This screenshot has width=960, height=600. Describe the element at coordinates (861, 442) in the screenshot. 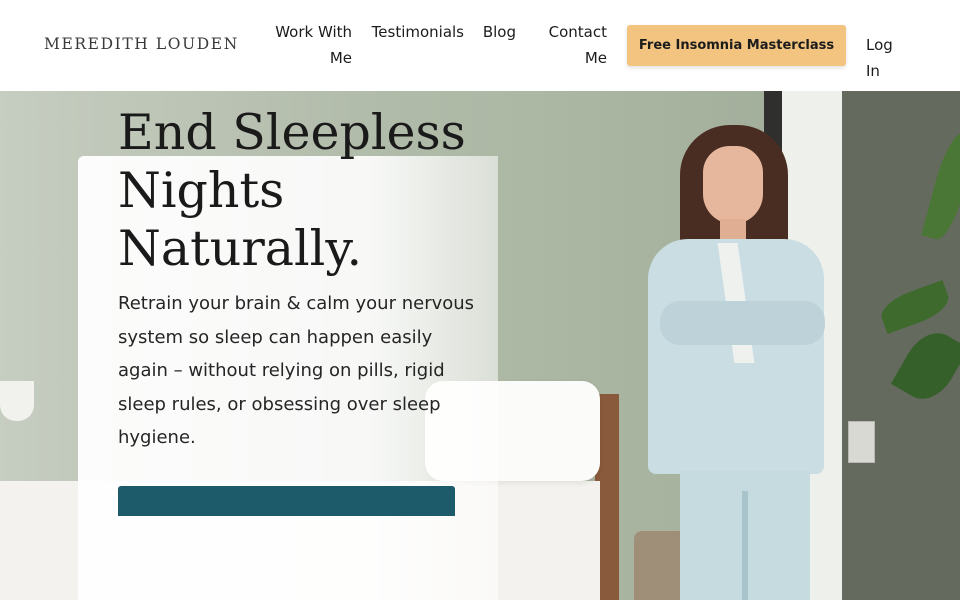

I see `light-switch` at that location.